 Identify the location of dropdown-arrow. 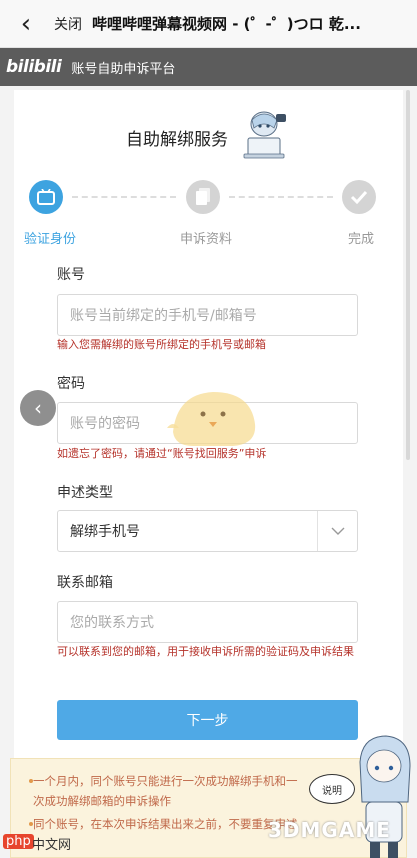
(337, 531).